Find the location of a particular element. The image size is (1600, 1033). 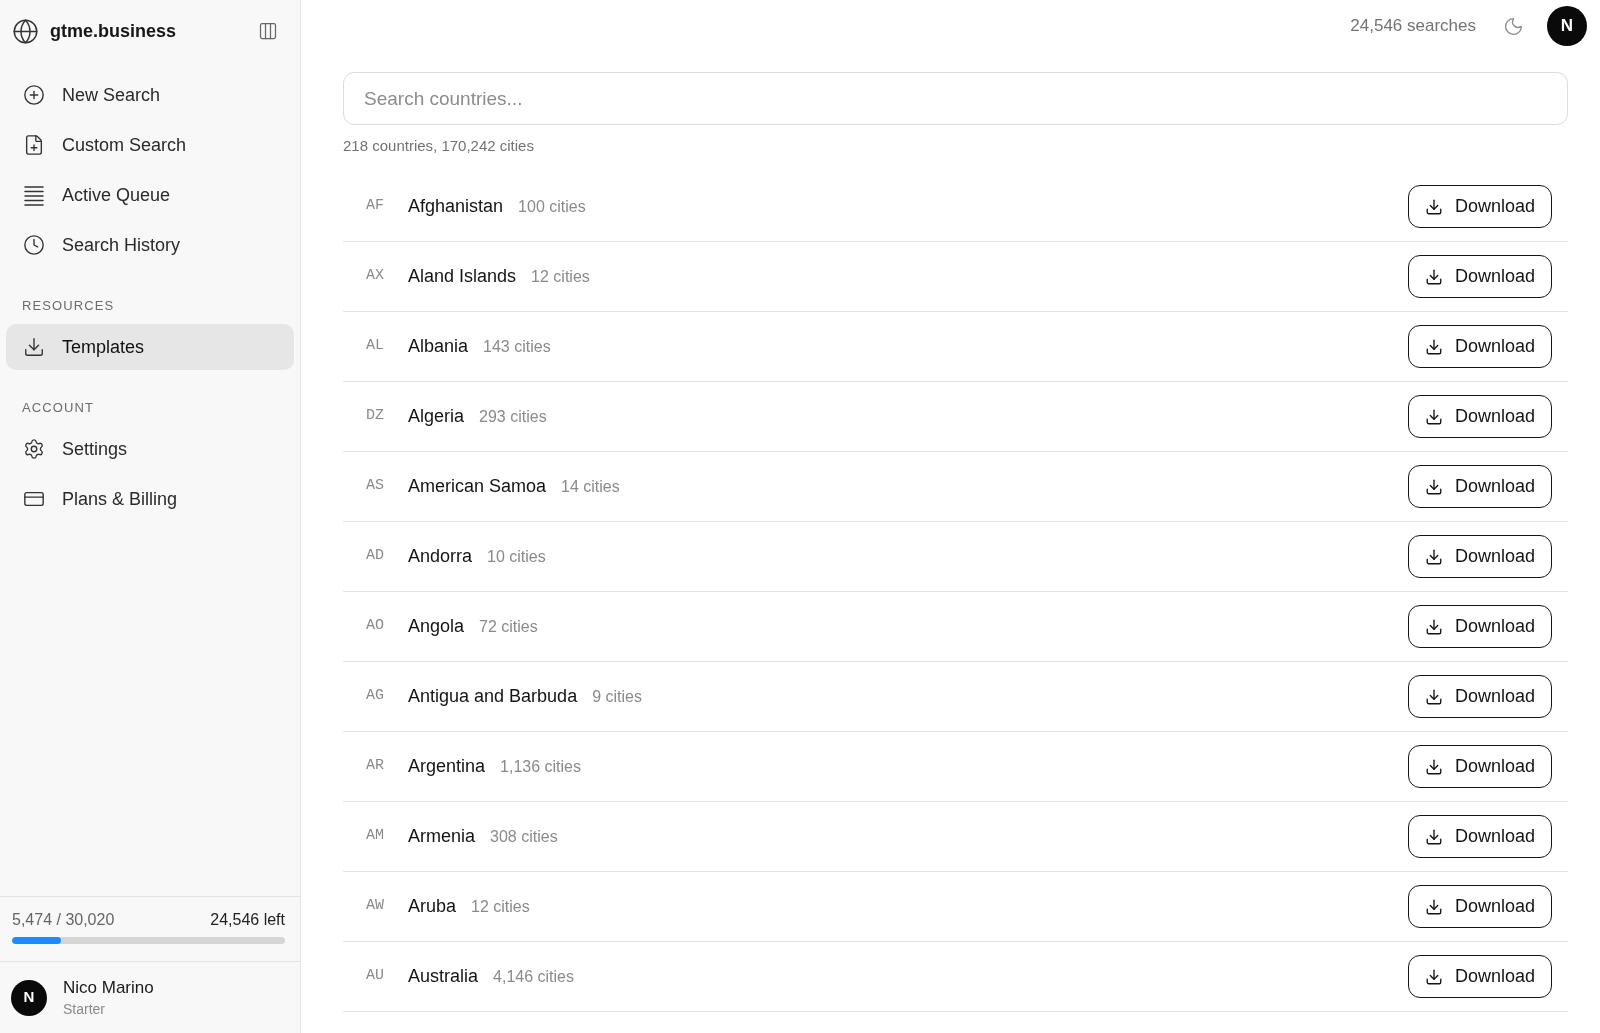

city-count: 308 cities is located at coordinates (524, 836).